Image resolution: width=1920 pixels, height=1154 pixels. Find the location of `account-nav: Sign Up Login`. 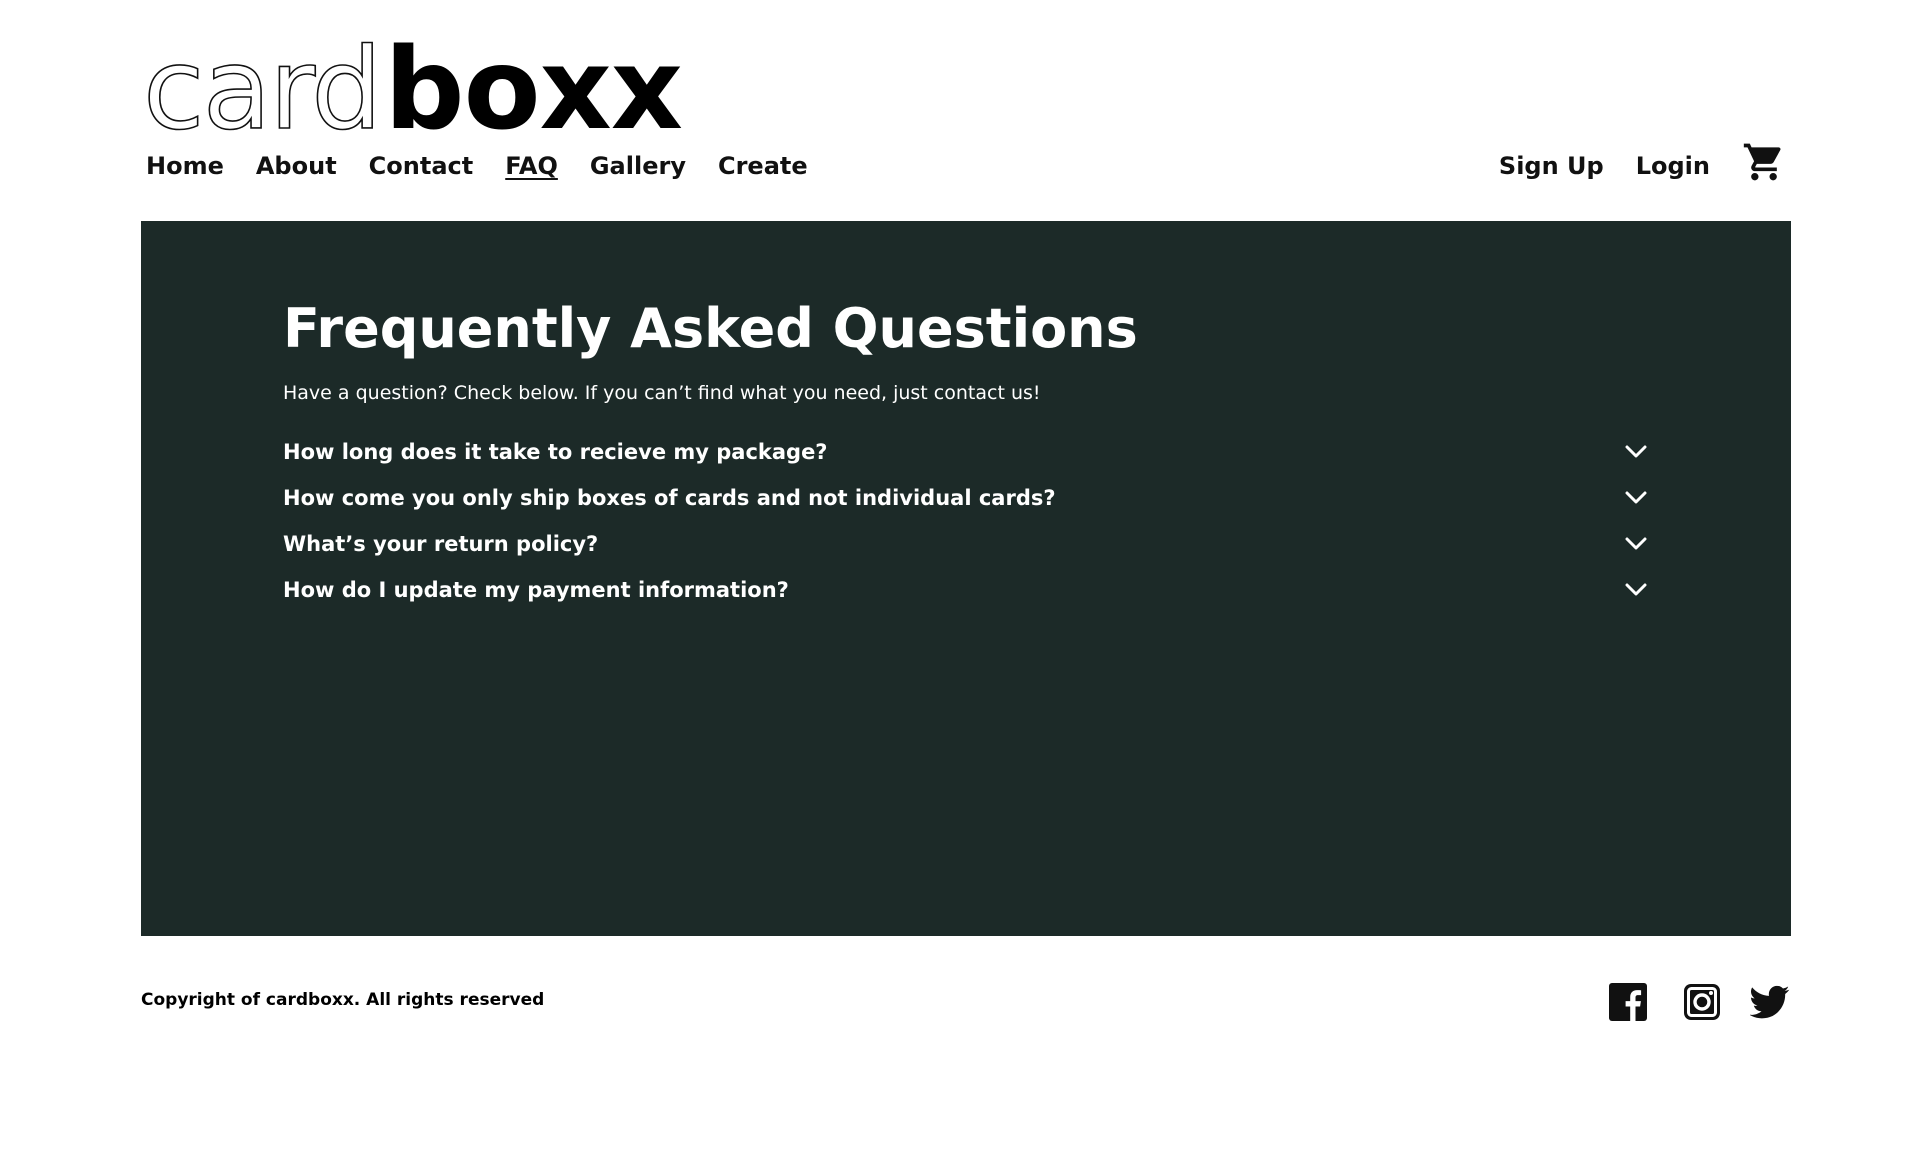

account-nav: Sign Up Login is located at coordinates (1604, 166).